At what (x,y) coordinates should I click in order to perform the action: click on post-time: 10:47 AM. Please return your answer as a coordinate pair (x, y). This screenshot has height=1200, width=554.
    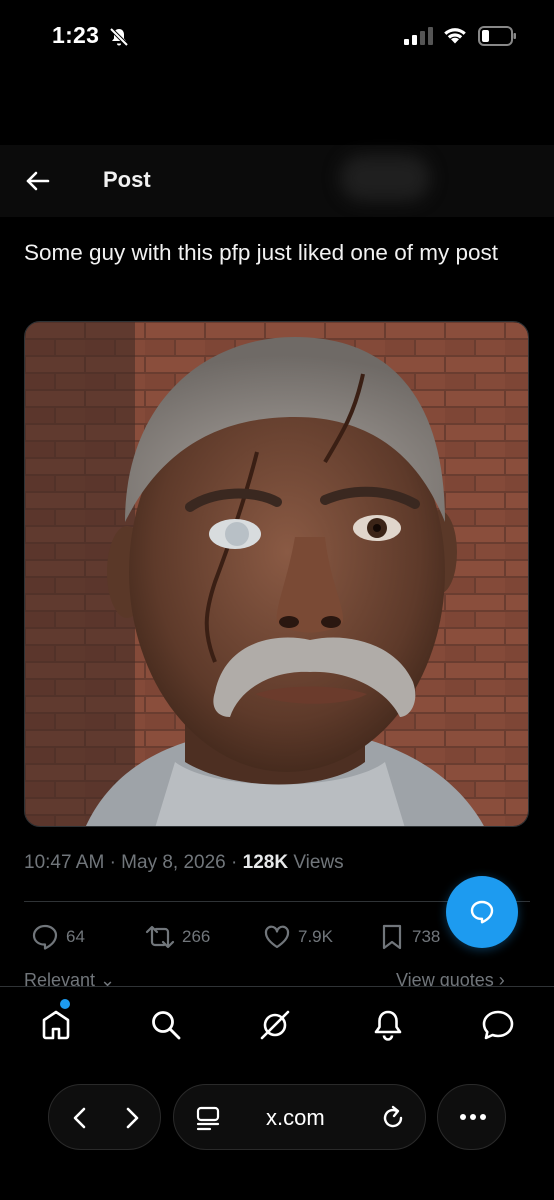
    Looking at the image, I should click on (64, 862).